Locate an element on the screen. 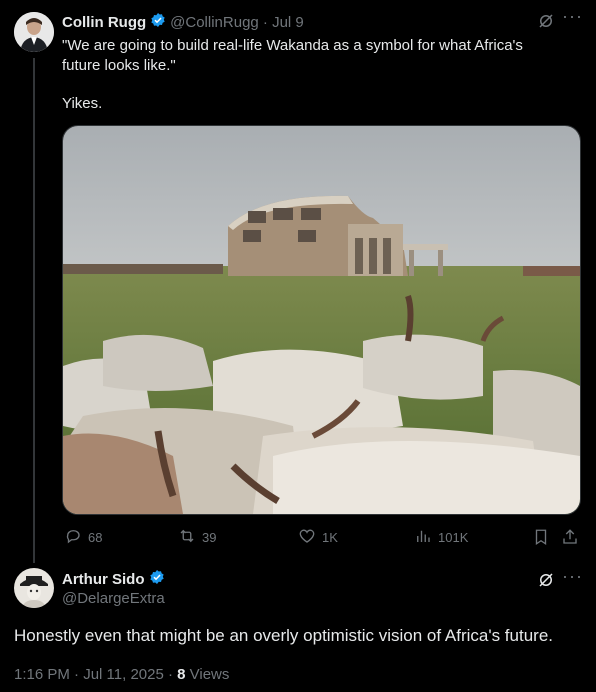 Image resolution: width=596 pixels, height=692 pixels. reply-header: Arthur Sido is located at coordinates (113, 579).